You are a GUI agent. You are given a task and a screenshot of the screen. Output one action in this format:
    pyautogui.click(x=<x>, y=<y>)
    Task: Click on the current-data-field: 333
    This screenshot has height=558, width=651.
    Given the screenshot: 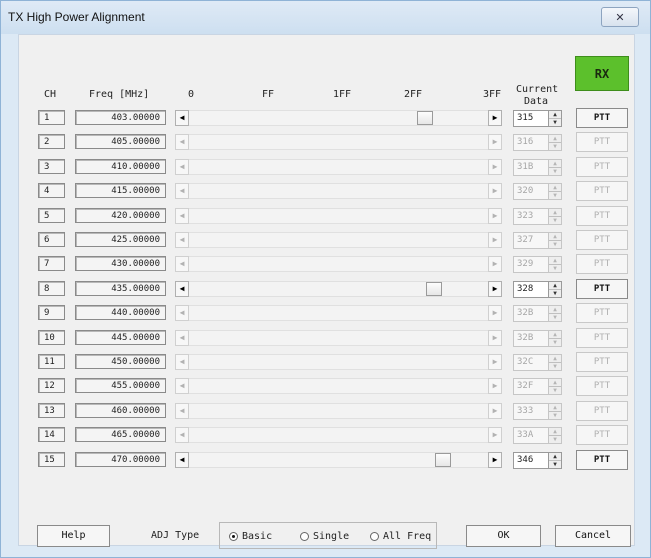 What is the action you would take?
    pyautogui.click(x=531, y=411)
    